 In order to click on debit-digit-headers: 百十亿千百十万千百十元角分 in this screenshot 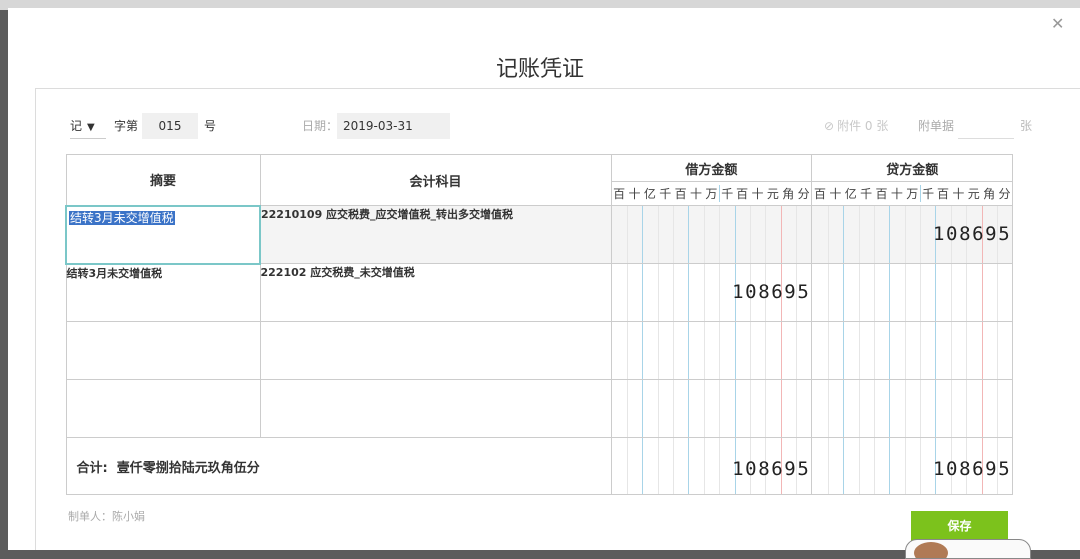, I will do `click(711, 193)`.